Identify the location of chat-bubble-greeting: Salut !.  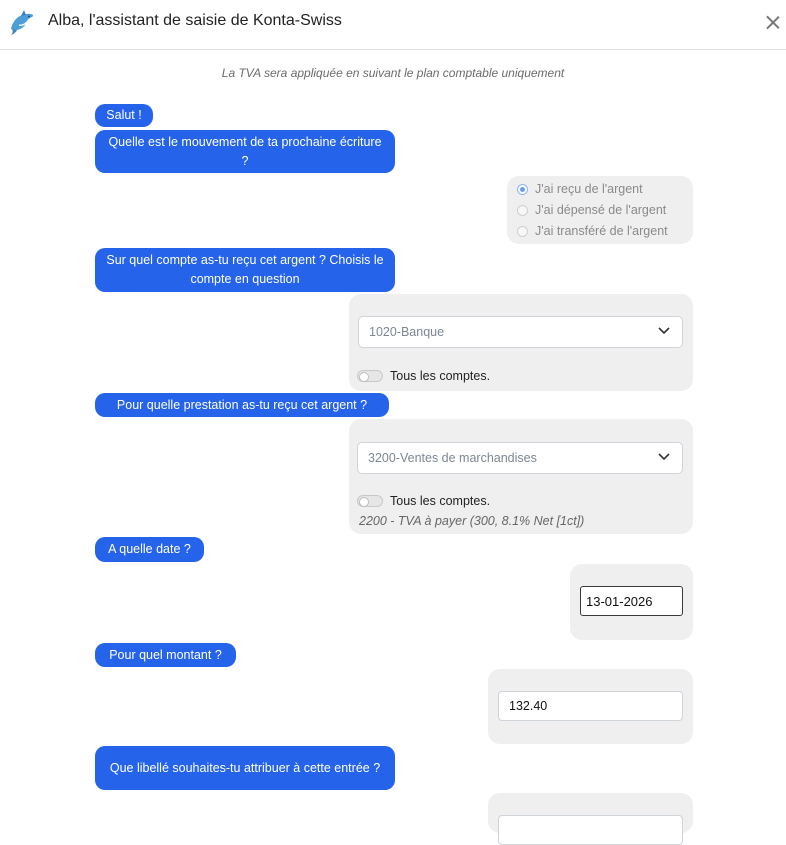
(124, 115).